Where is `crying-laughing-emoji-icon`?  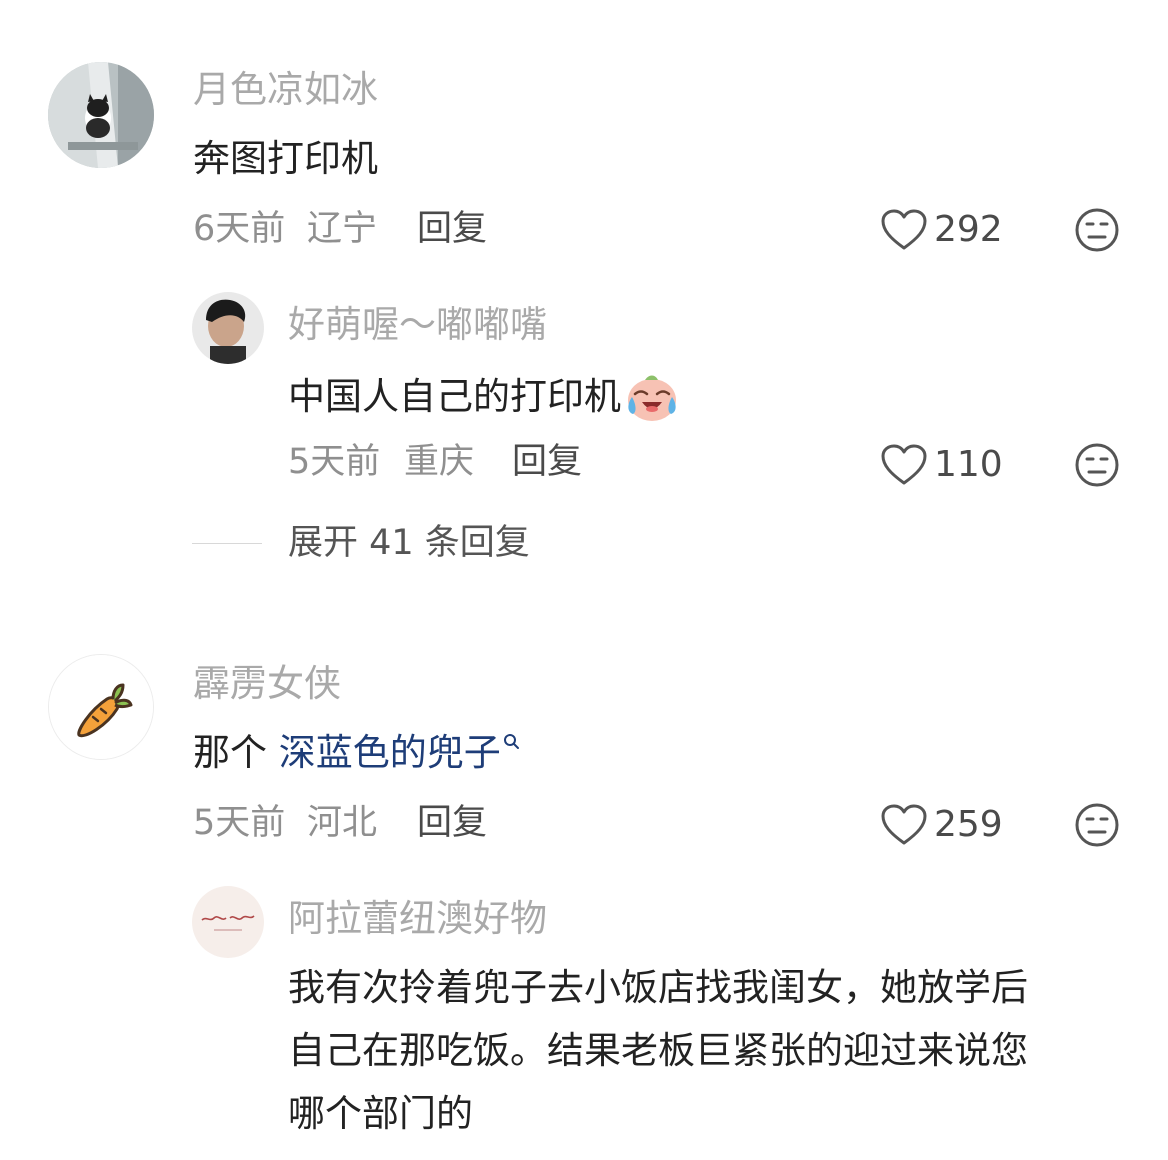 crying-laughing-emoji-icon is located at coordinates (652, 398).